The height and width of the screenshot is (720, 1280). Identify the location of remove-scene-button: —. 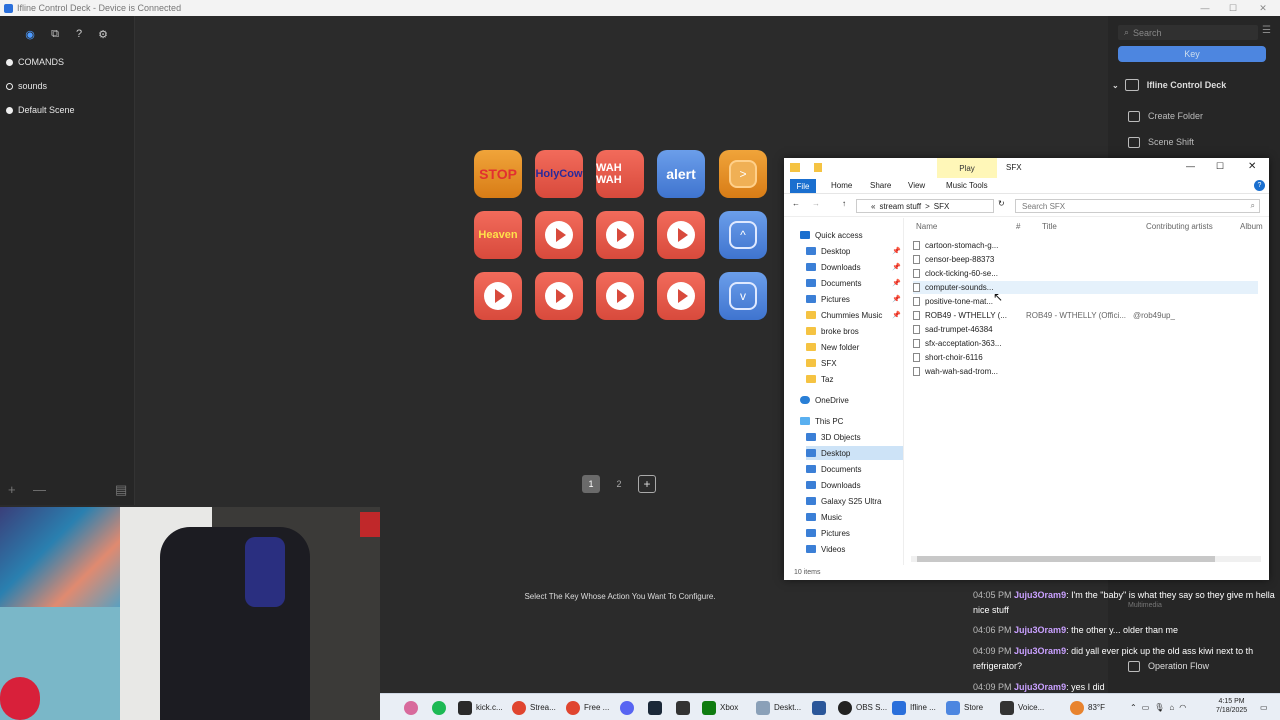
(39, 489).